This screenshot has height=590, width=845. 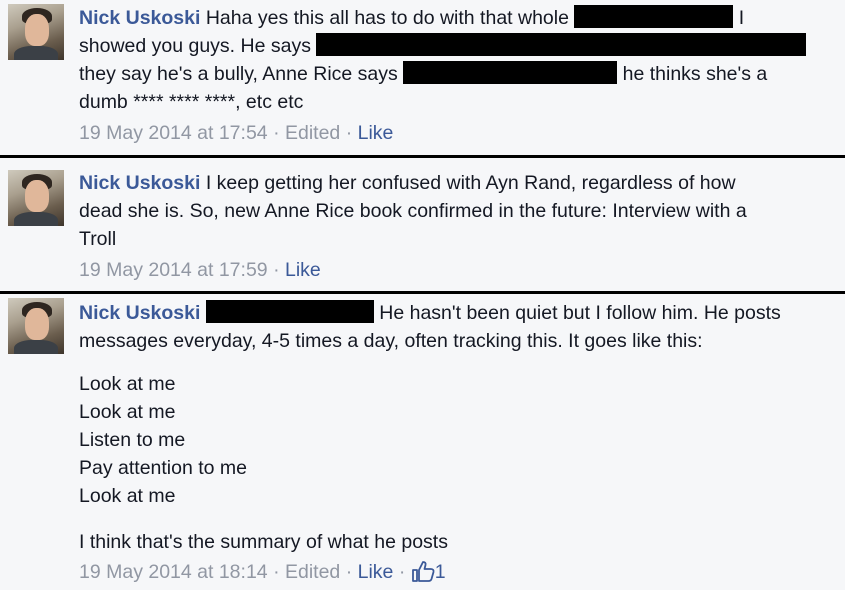 What do you see at coordinates (98, 239) in the screenshot?
I see `comment-text: Troll` at bounding box center [98, 239].